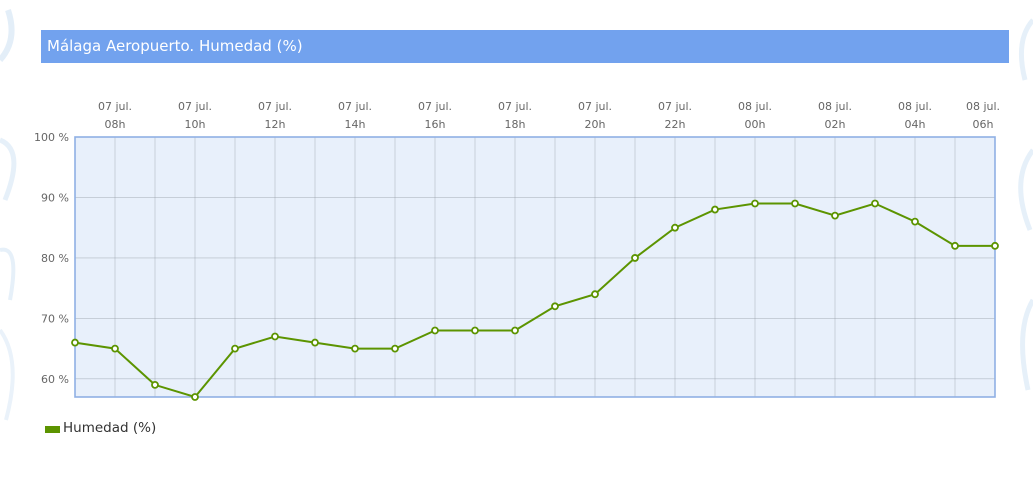 The image size is (1033, 477). What do you see at coordinates (195, 124) in the screenshot?
I see `x-tick-label-hour: 10h` at bounding box center [195, 124].